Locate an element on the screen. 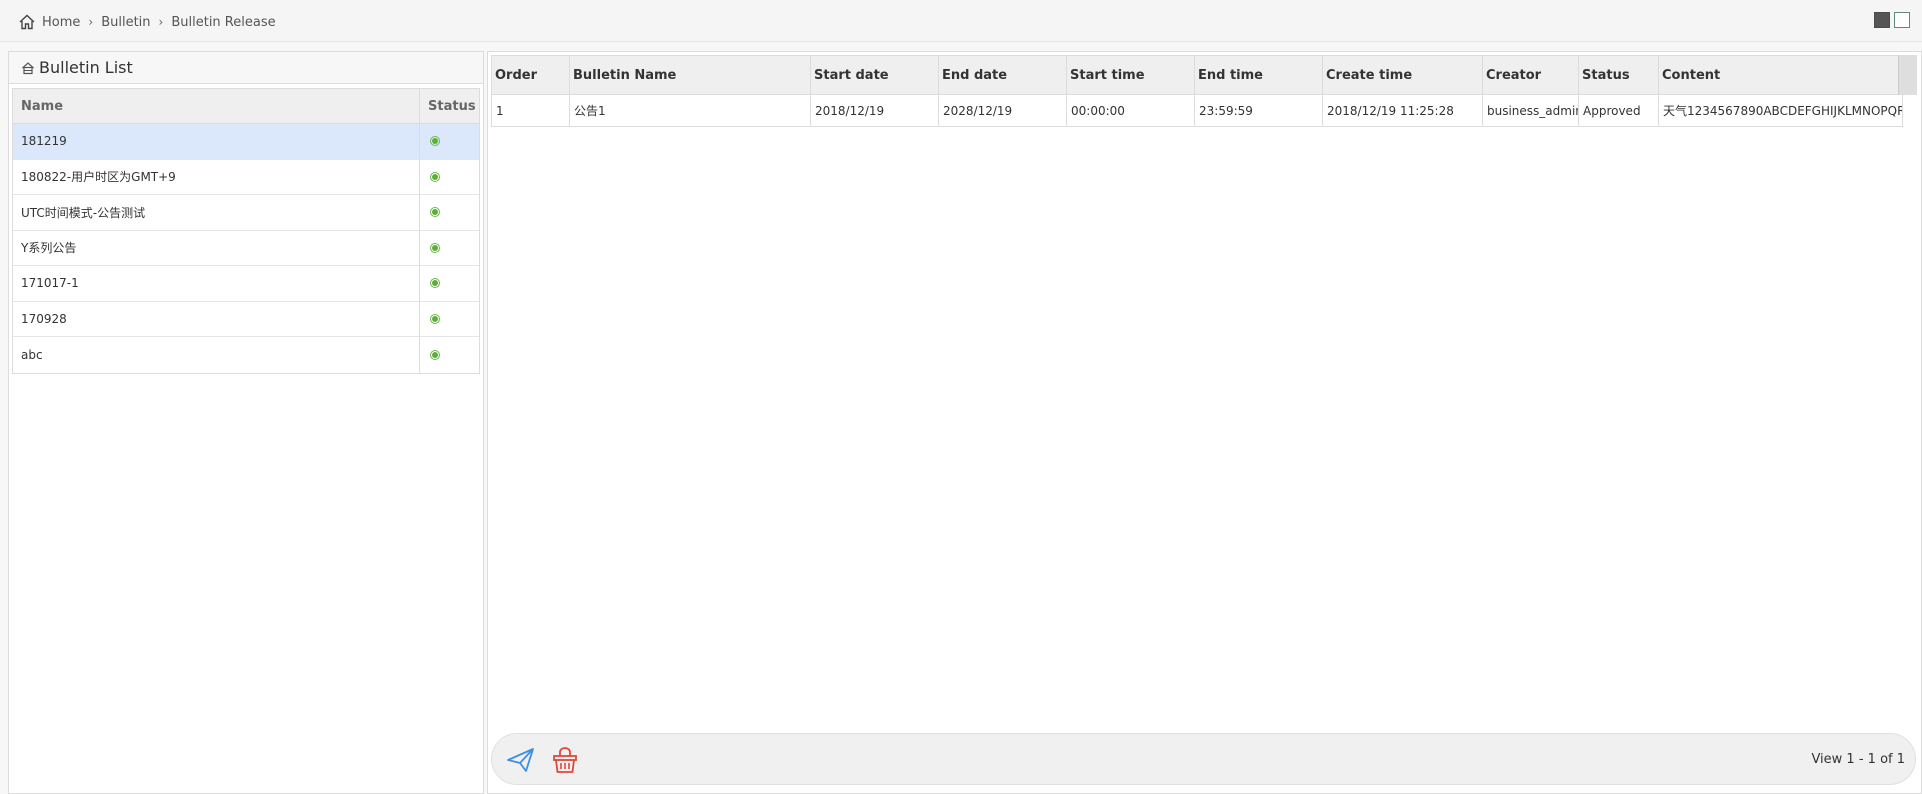 This screenshot has height=794, width=1922. column-header-bulletin-name: Bulletin Name is located at coordinates (690, 75).